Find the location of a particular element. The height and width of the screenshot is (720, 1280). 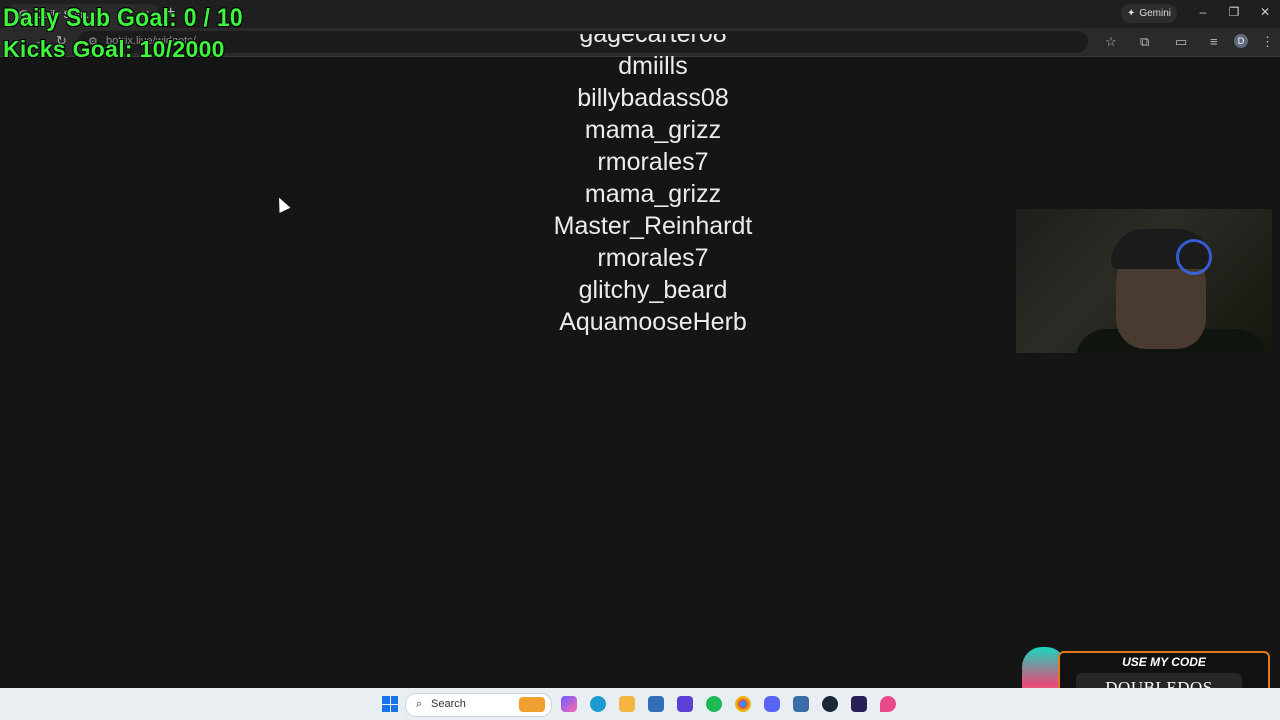

store-icon is located at coordinates (656, 704).